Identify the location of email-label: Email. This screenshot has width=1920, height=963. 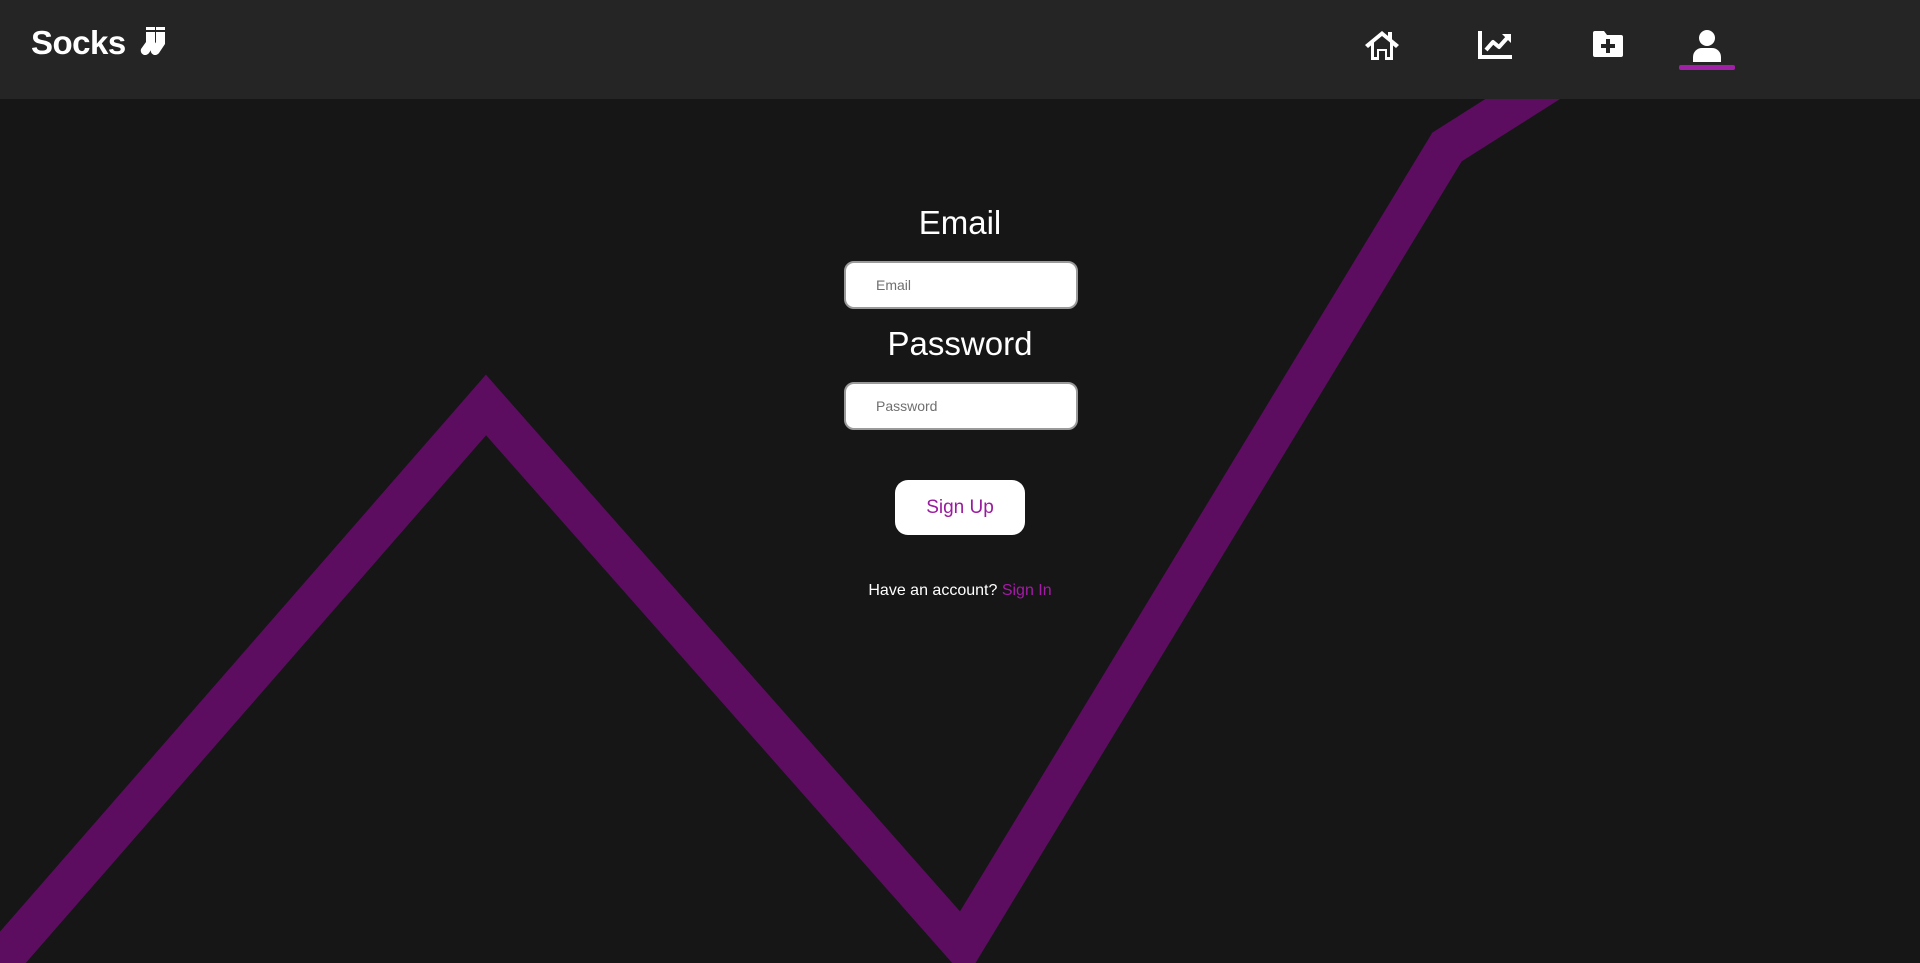
(960, 222).